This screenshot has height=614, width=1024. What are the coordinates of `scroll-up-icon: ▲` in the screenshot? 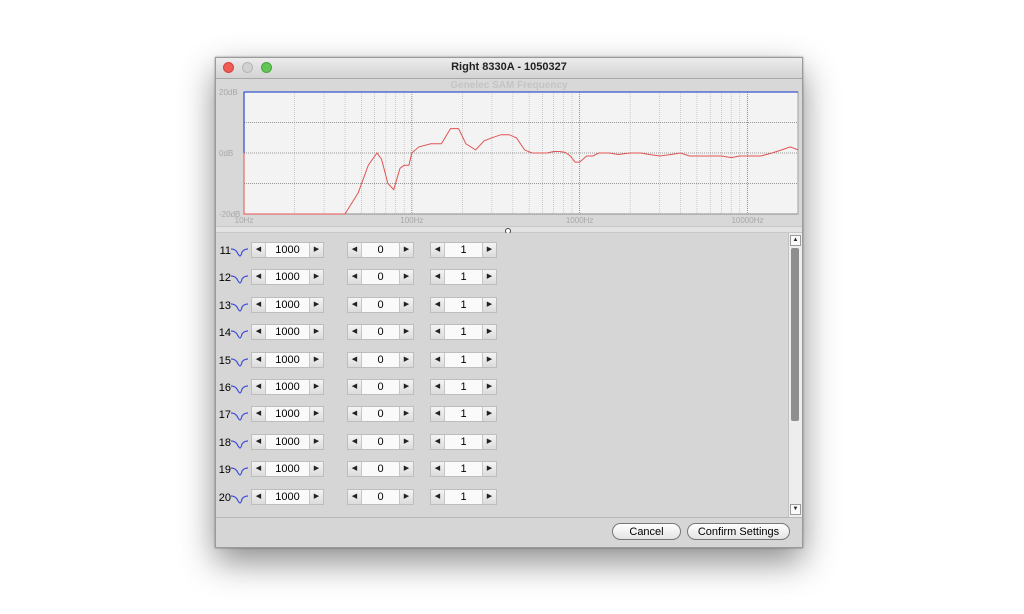 It's located at (795, 240).